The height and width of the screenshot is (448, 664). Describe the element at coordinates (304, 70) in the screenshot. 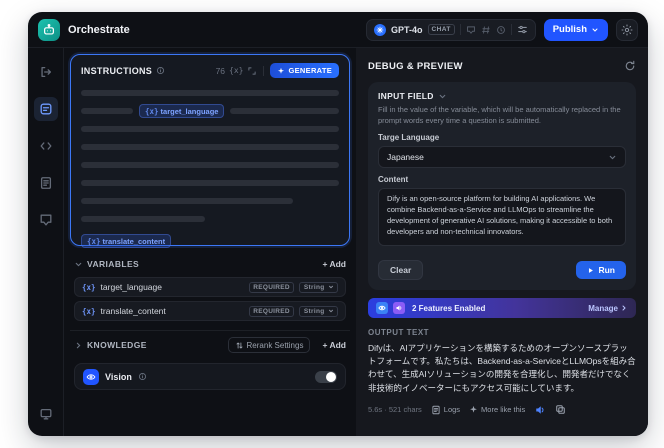

I see `generate-button: GENERATE` at that location.